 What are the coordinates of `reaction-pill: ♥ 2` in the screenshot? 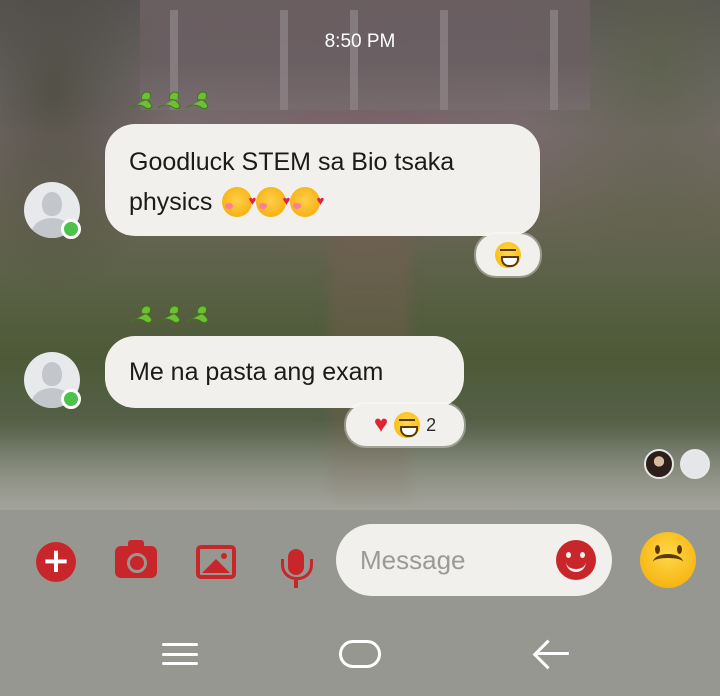 It's located at (405, 425).